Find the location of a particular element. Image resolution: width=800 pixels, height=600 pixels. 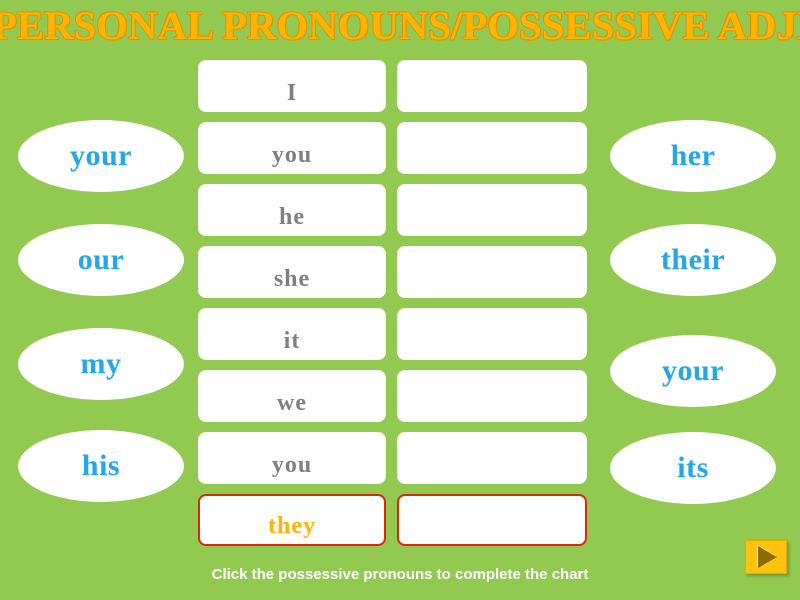

option-oval-their: their is located at coordinates (693, 260).